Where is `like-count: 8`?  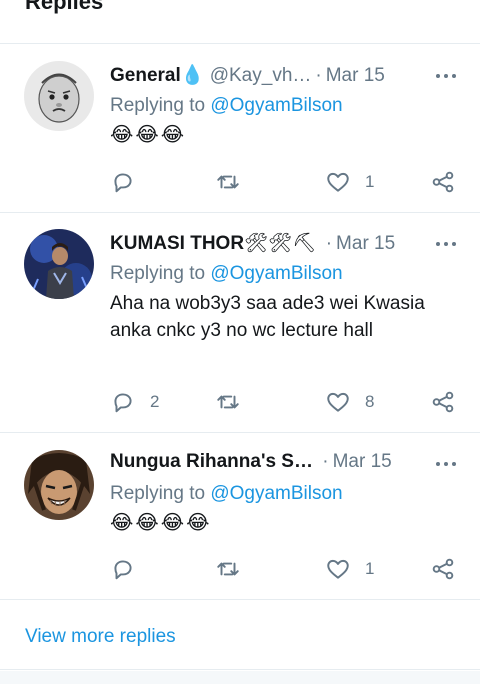
like-count: 8 is located at coordinates (370, 401).